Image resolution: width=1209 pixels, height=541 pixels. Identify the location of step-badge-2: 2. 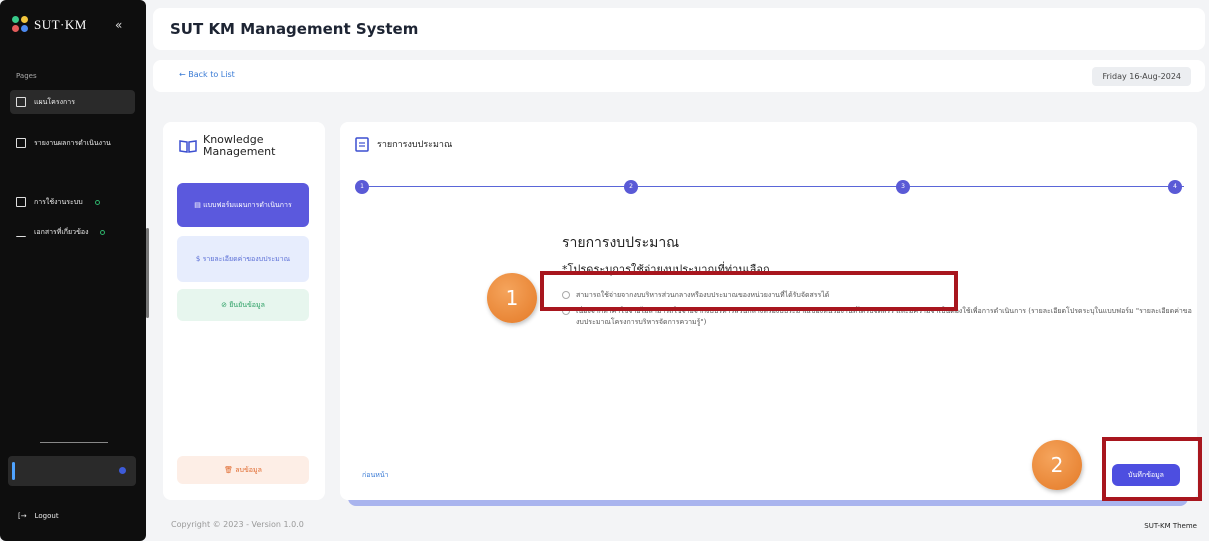
(1057, 465).